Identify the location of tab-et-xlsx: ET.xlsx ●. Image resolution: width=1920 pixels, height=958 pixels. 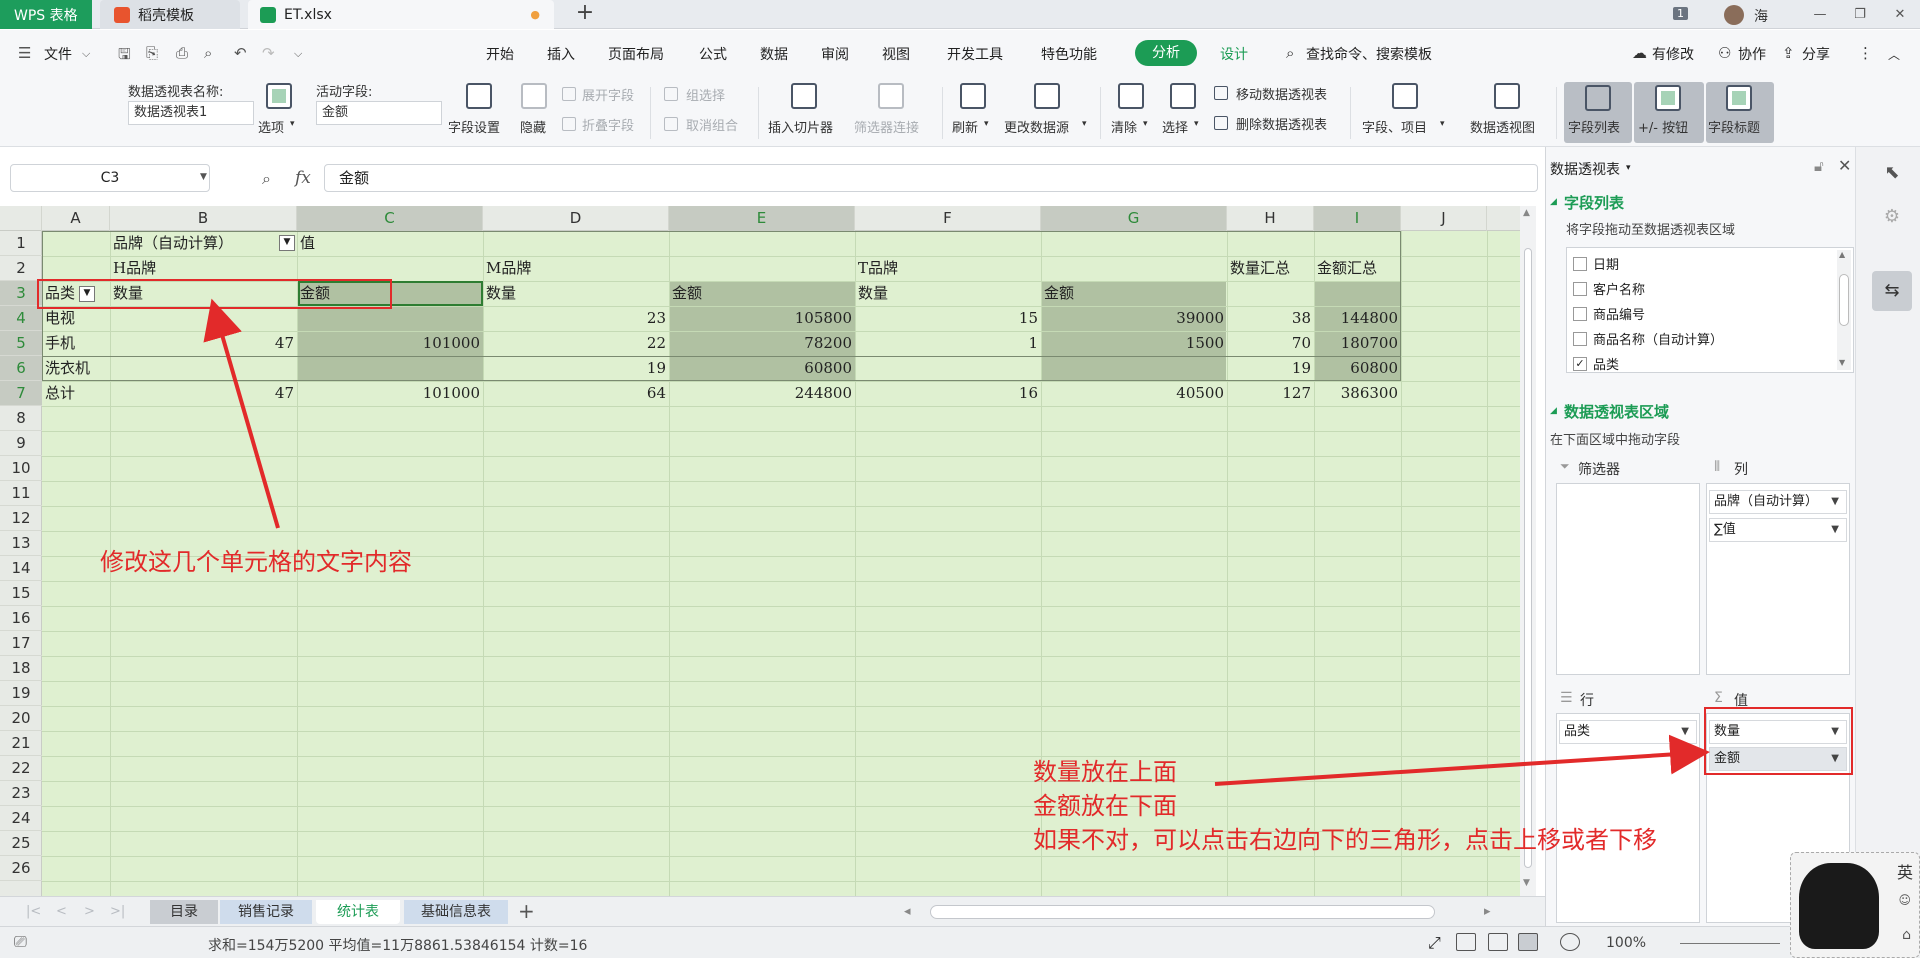
(401, 14).